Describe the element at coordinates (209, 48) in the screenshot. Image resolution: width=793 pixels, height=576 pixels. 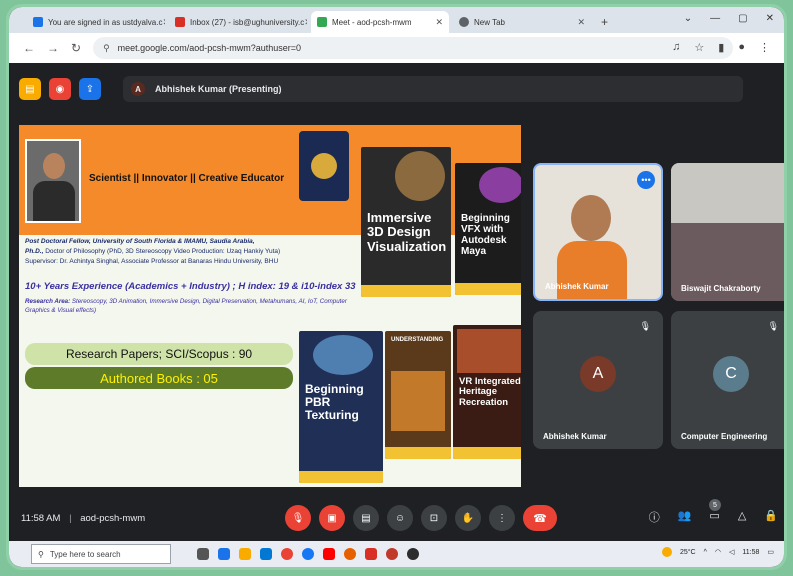
I see `url-text: meet.google.com/aod-pcsh-mwm?authuser=0` at that location.